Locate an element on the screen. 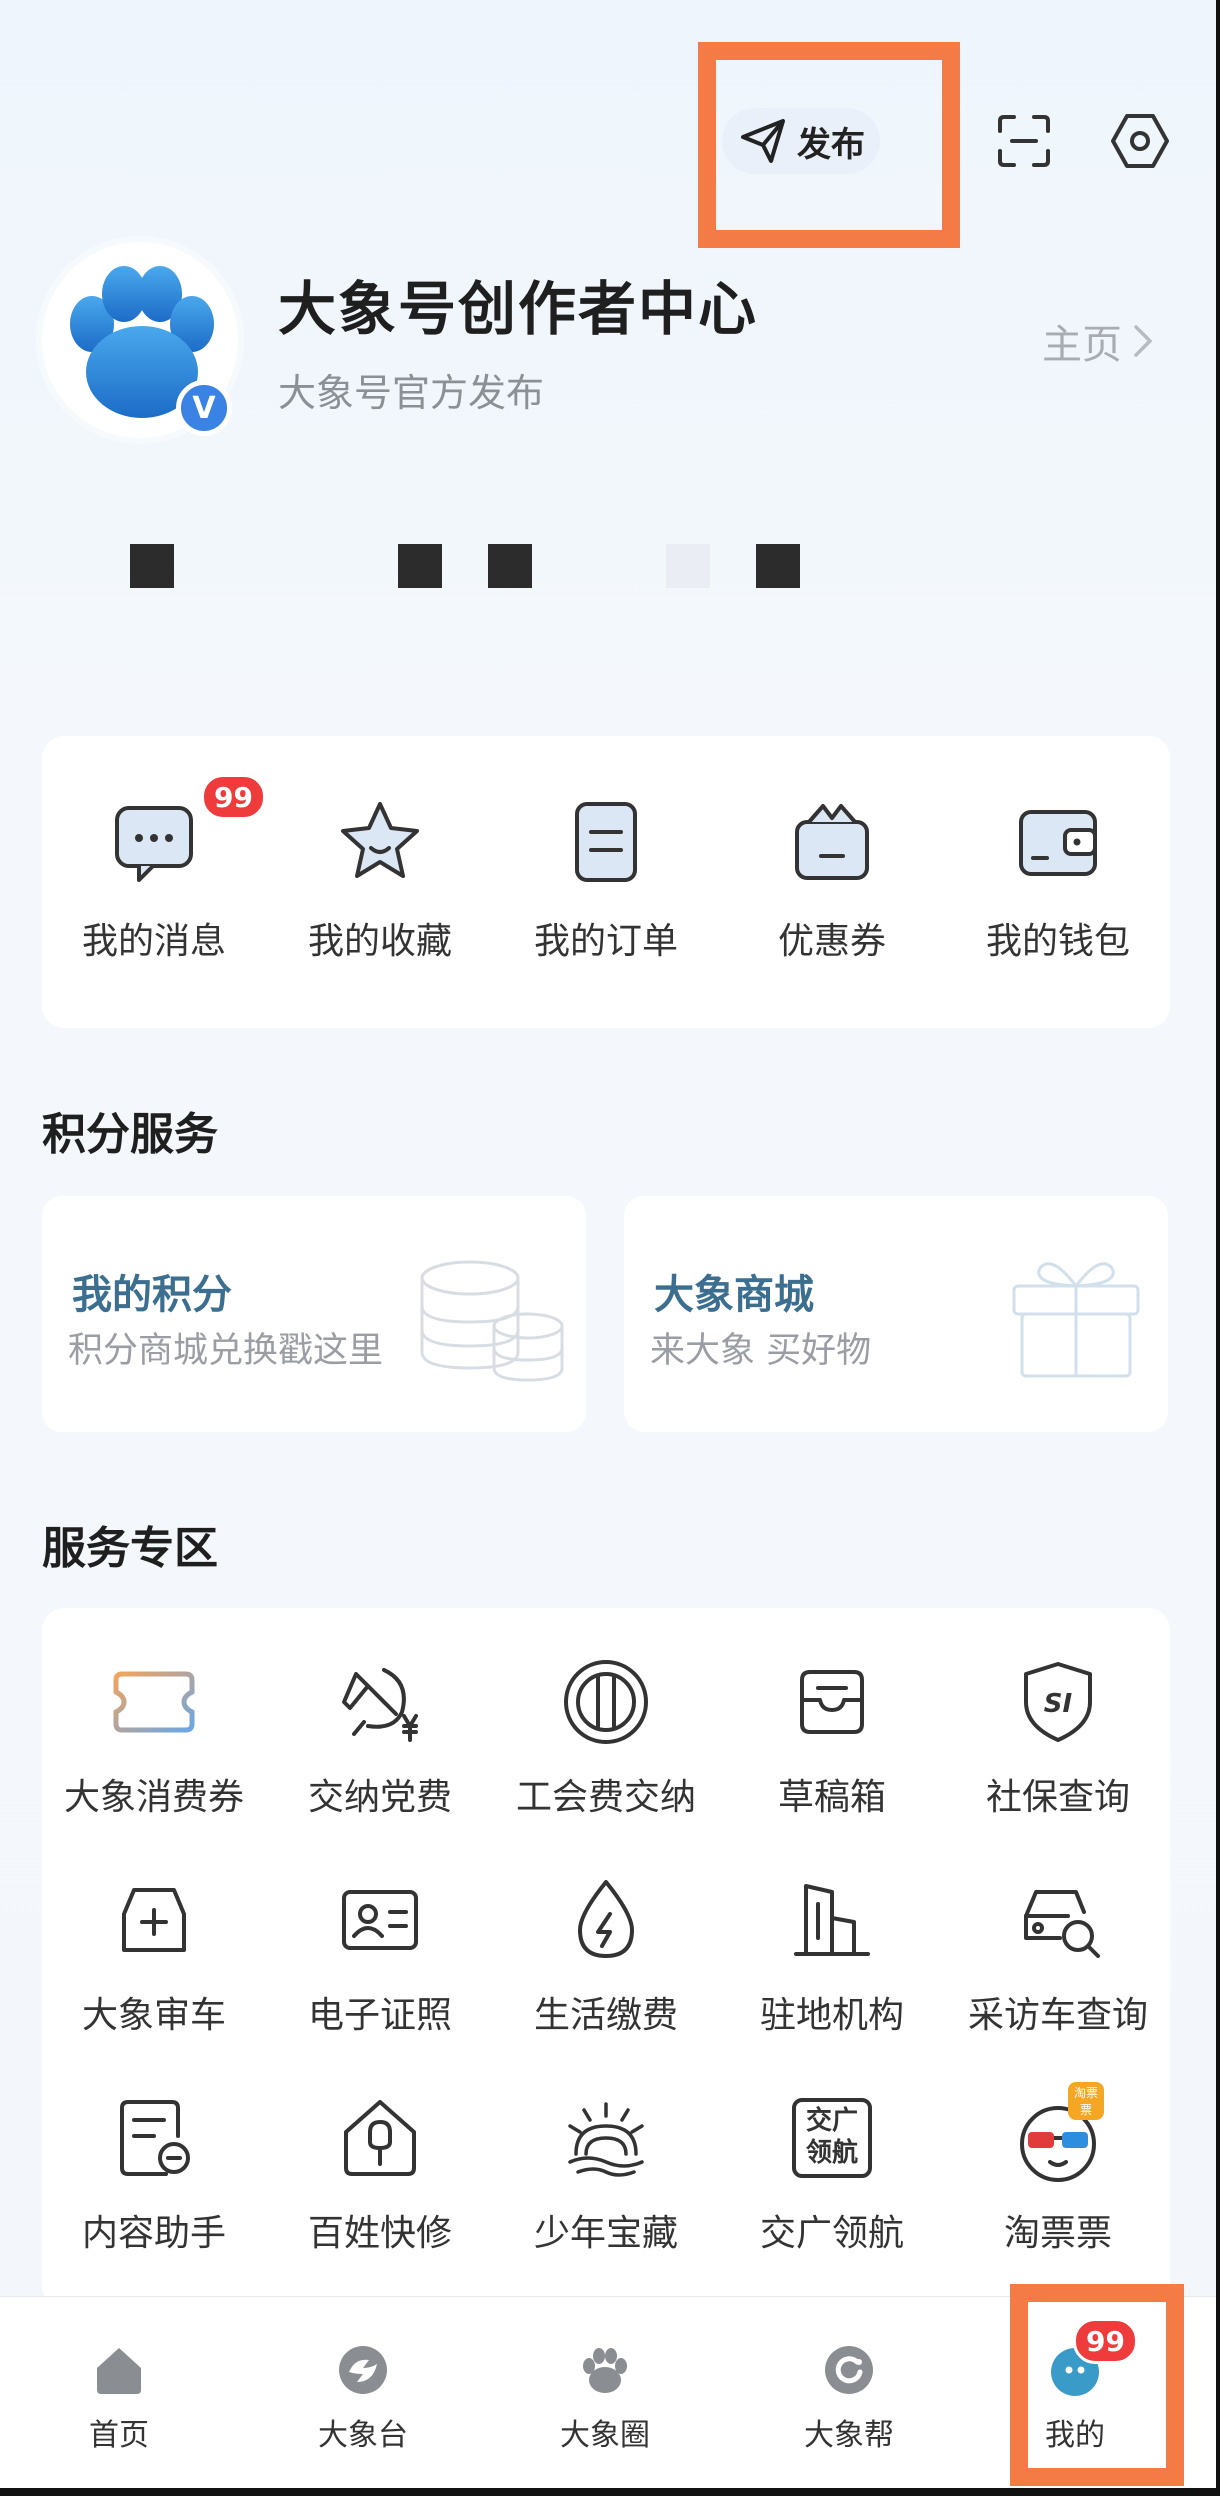 The height and width of the screenshot is (2496, 1220). tab-elephant-tv: 大象台 is located at coordinates (363, 2398).